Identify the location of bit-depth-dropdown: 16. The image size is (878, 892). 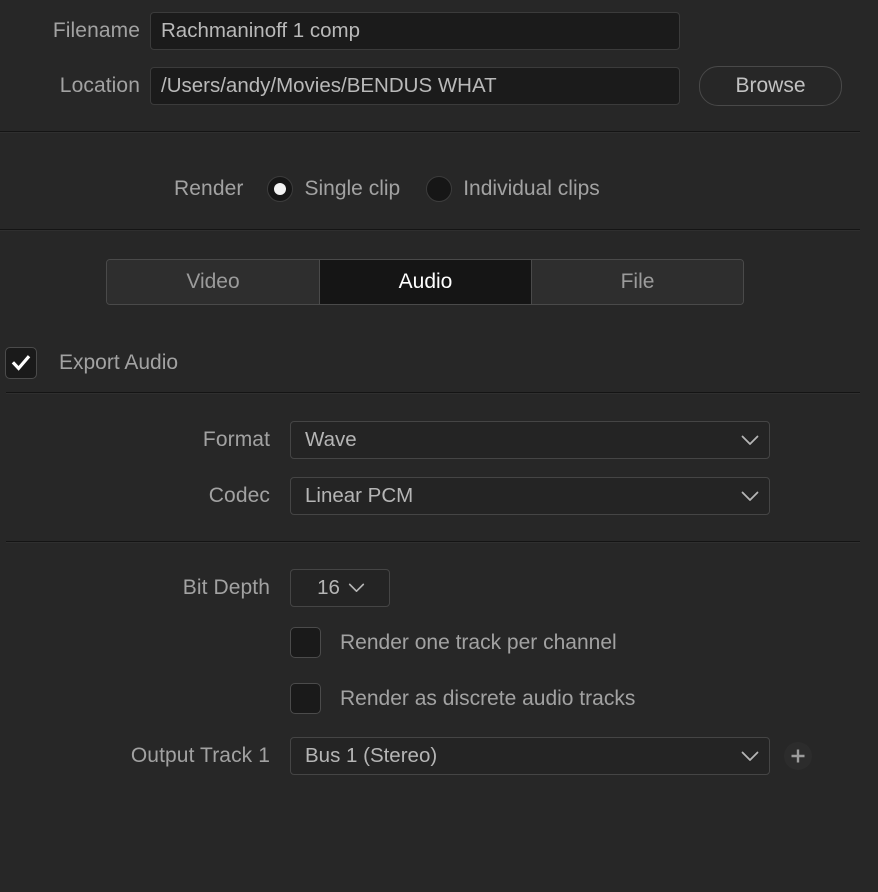
(340, 588).